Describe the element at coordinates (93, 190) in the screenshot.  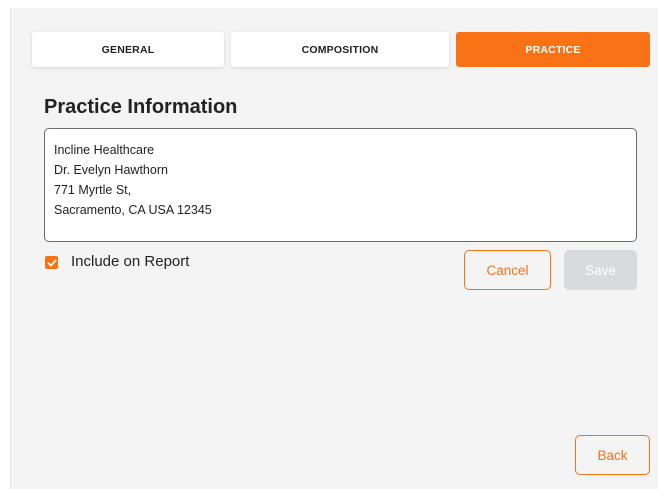
I see `street-address-line: 771 Myrtle St,` at that location.